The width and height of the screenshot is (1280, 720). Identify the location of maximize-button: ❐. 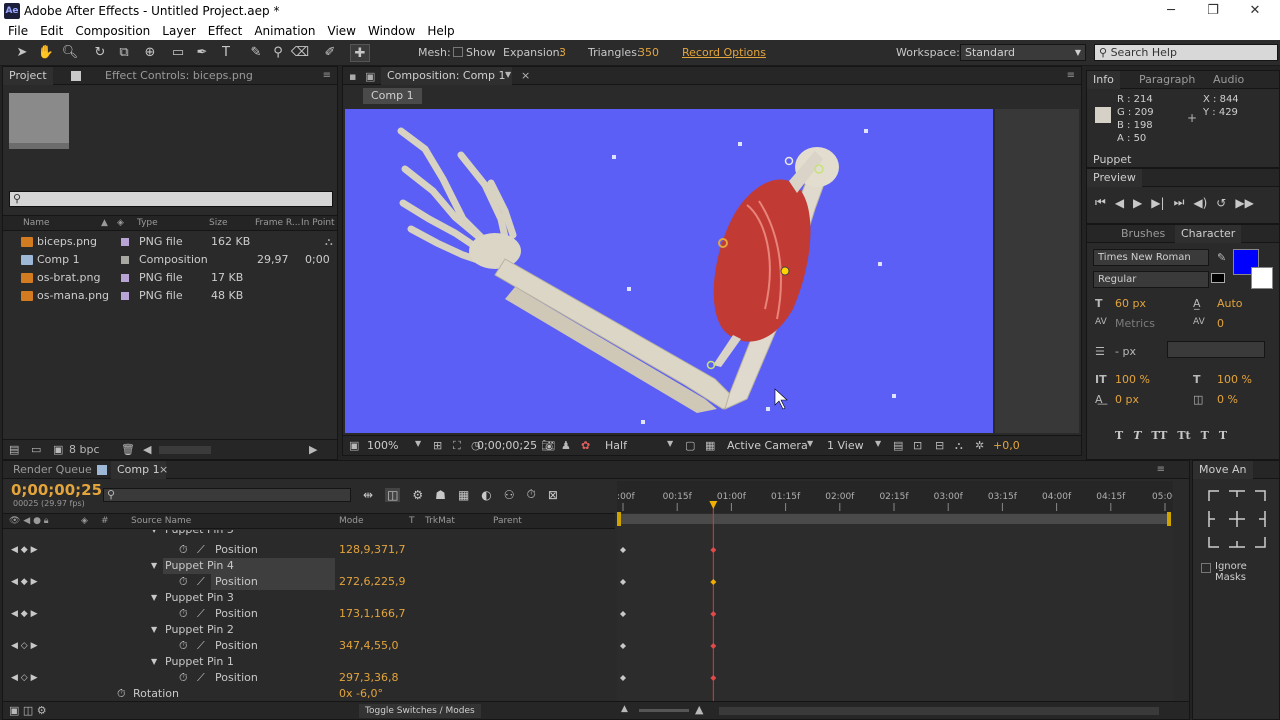
(1213, 11).